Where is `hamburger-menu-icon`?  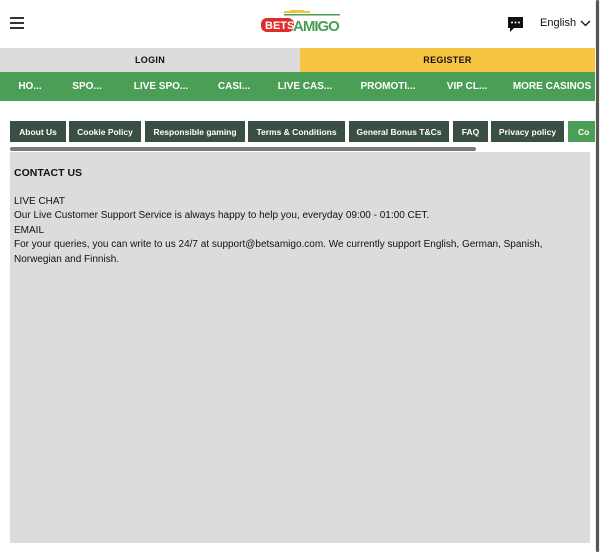 hamburger-menu-icon is located at coordinates (17, 23).